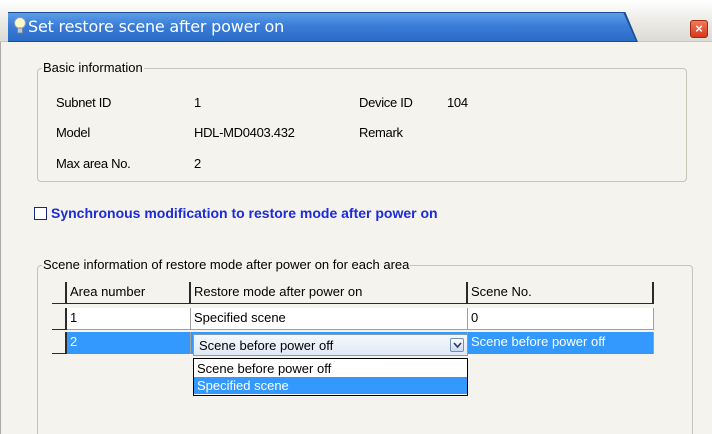 Image resolution: width=712 pixels, height=434 pixels. What do you see at coordinates (457, 345) in the screenshot?
I see `chevron-down-icon` at bounding box center [457, 345].